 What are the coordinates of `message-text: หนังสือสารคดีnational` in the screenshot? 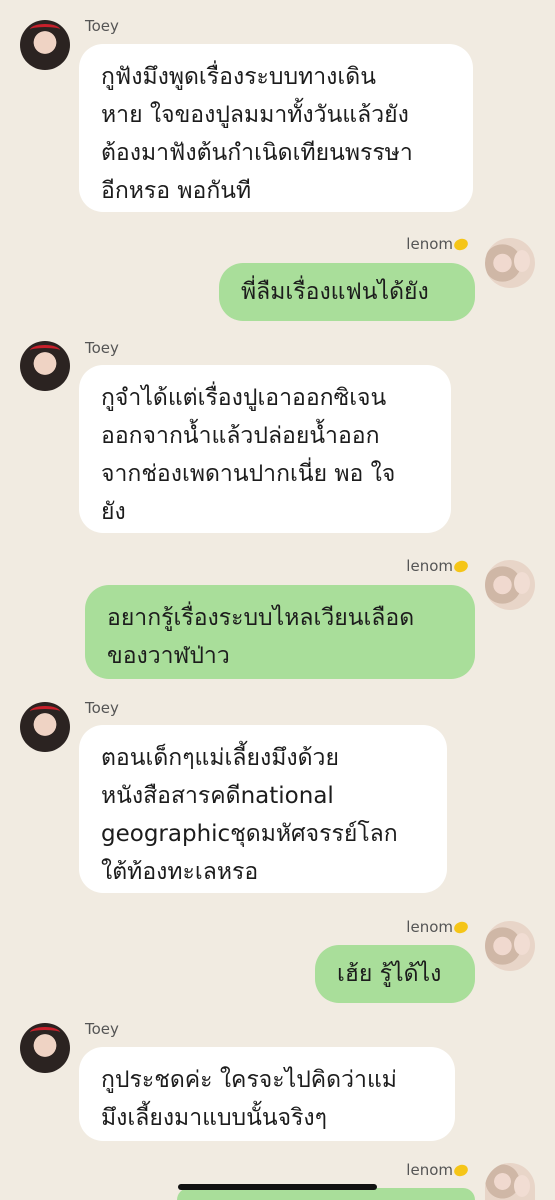 It's located at (217, 796).